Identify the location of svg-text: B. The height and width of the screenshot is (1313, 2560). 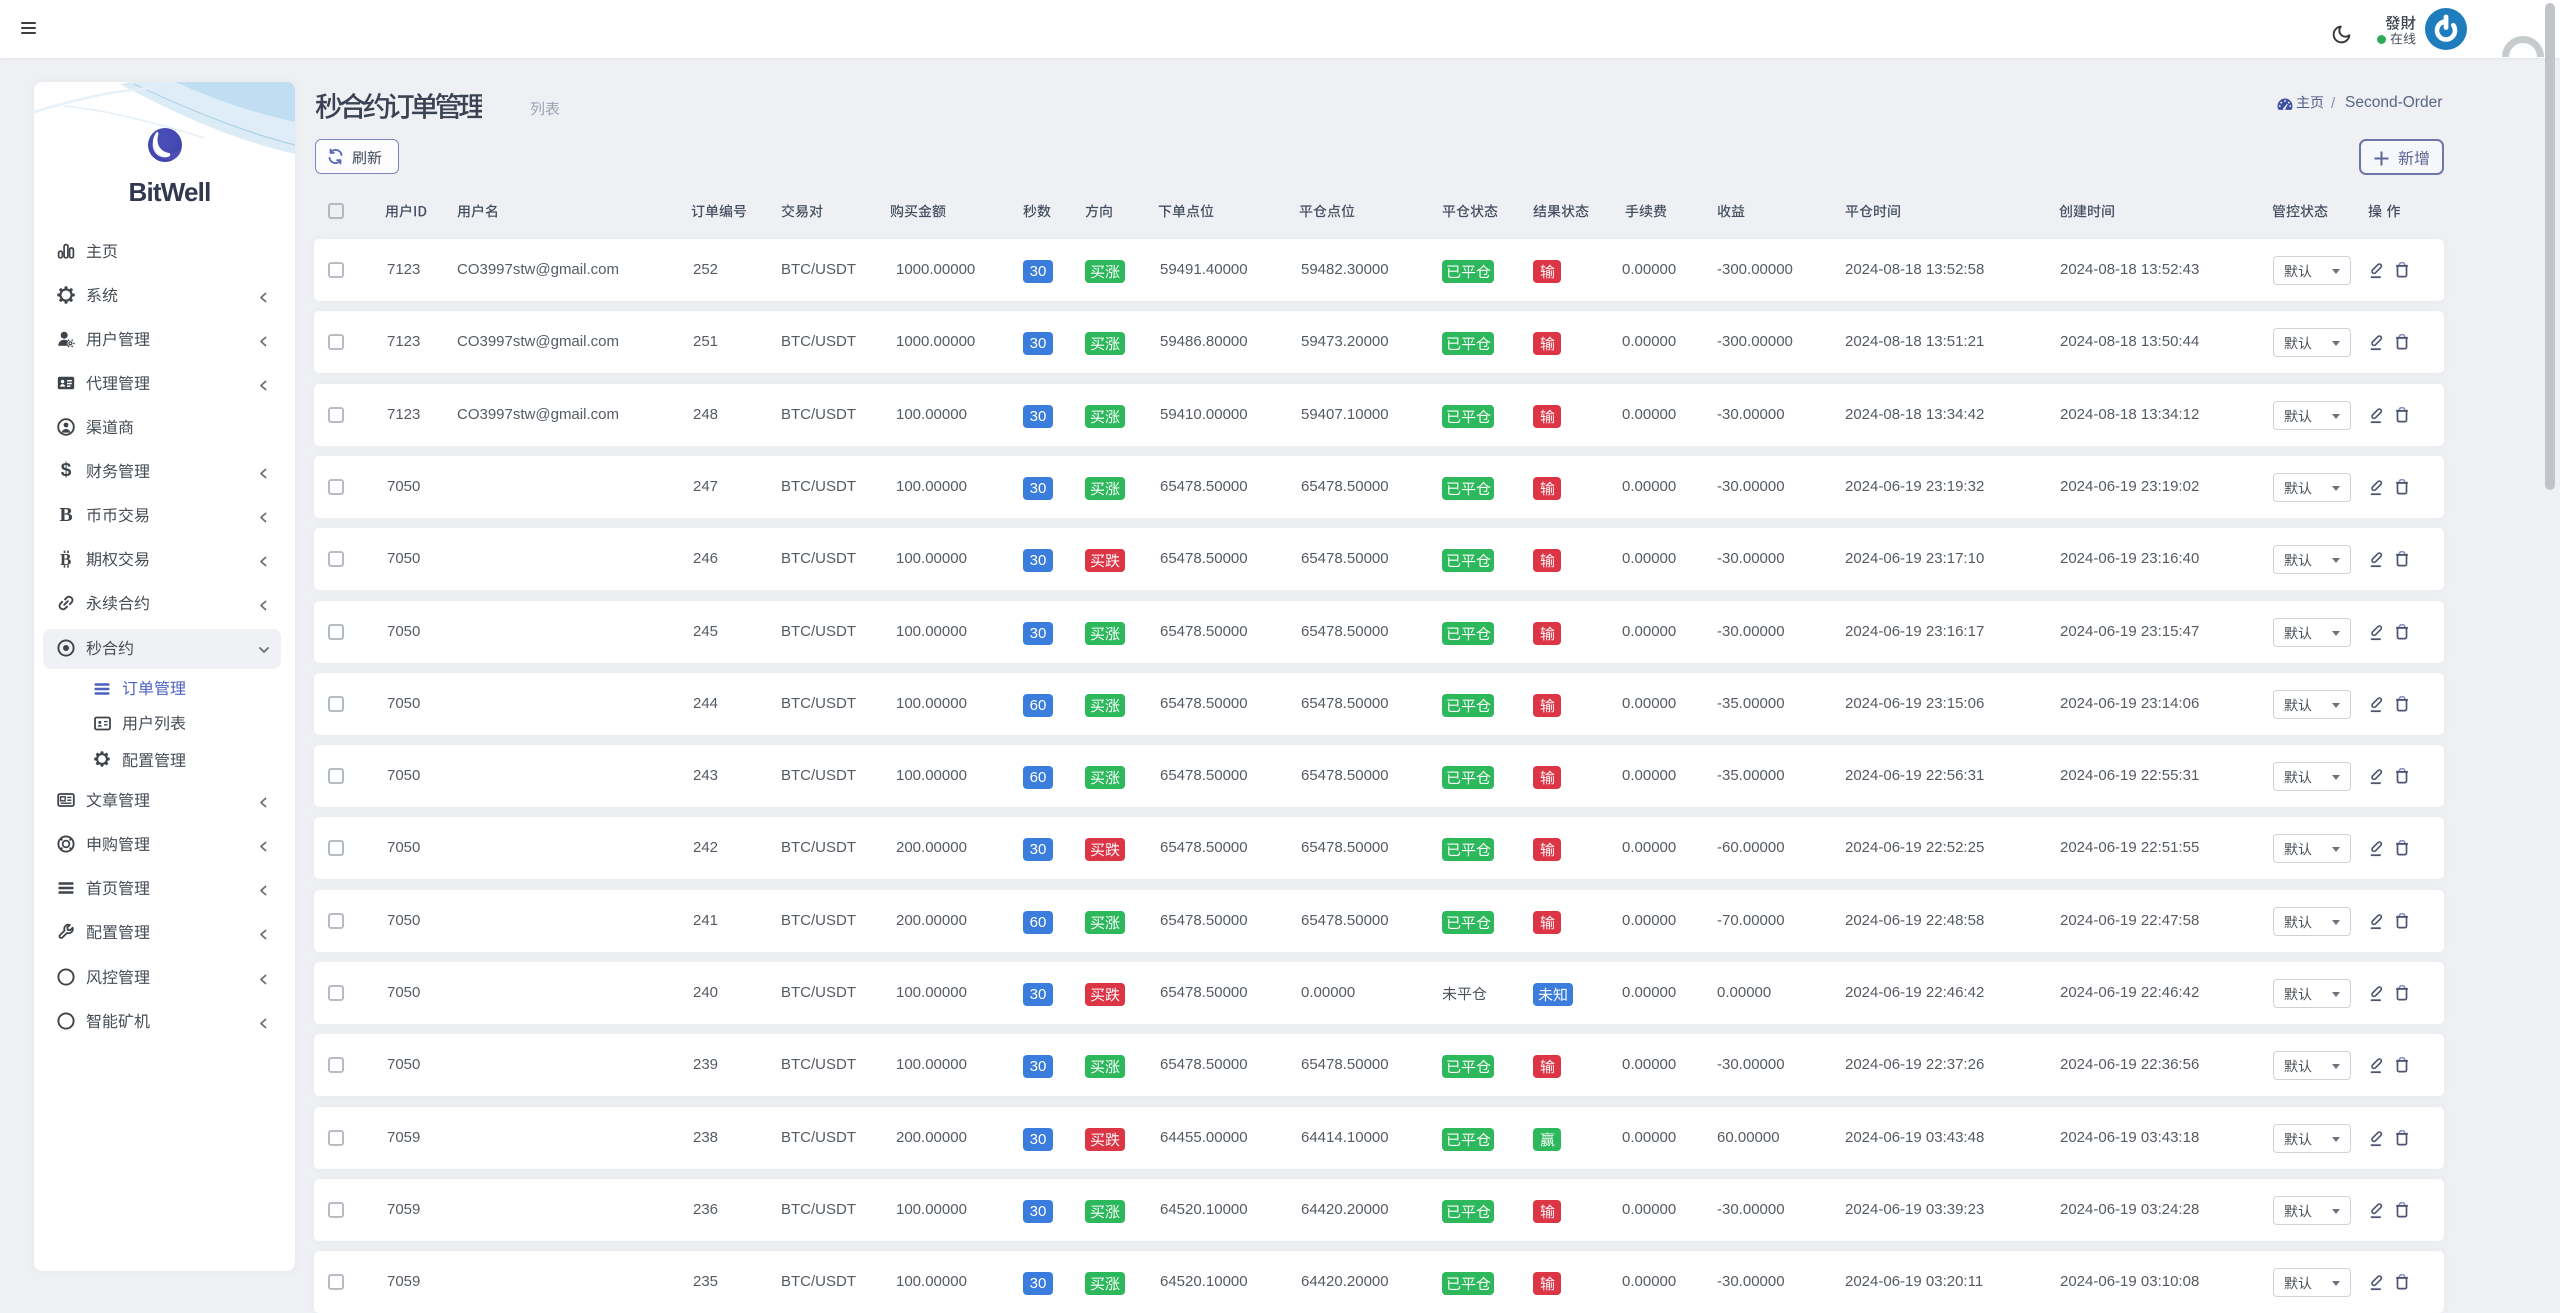
(65, 559).